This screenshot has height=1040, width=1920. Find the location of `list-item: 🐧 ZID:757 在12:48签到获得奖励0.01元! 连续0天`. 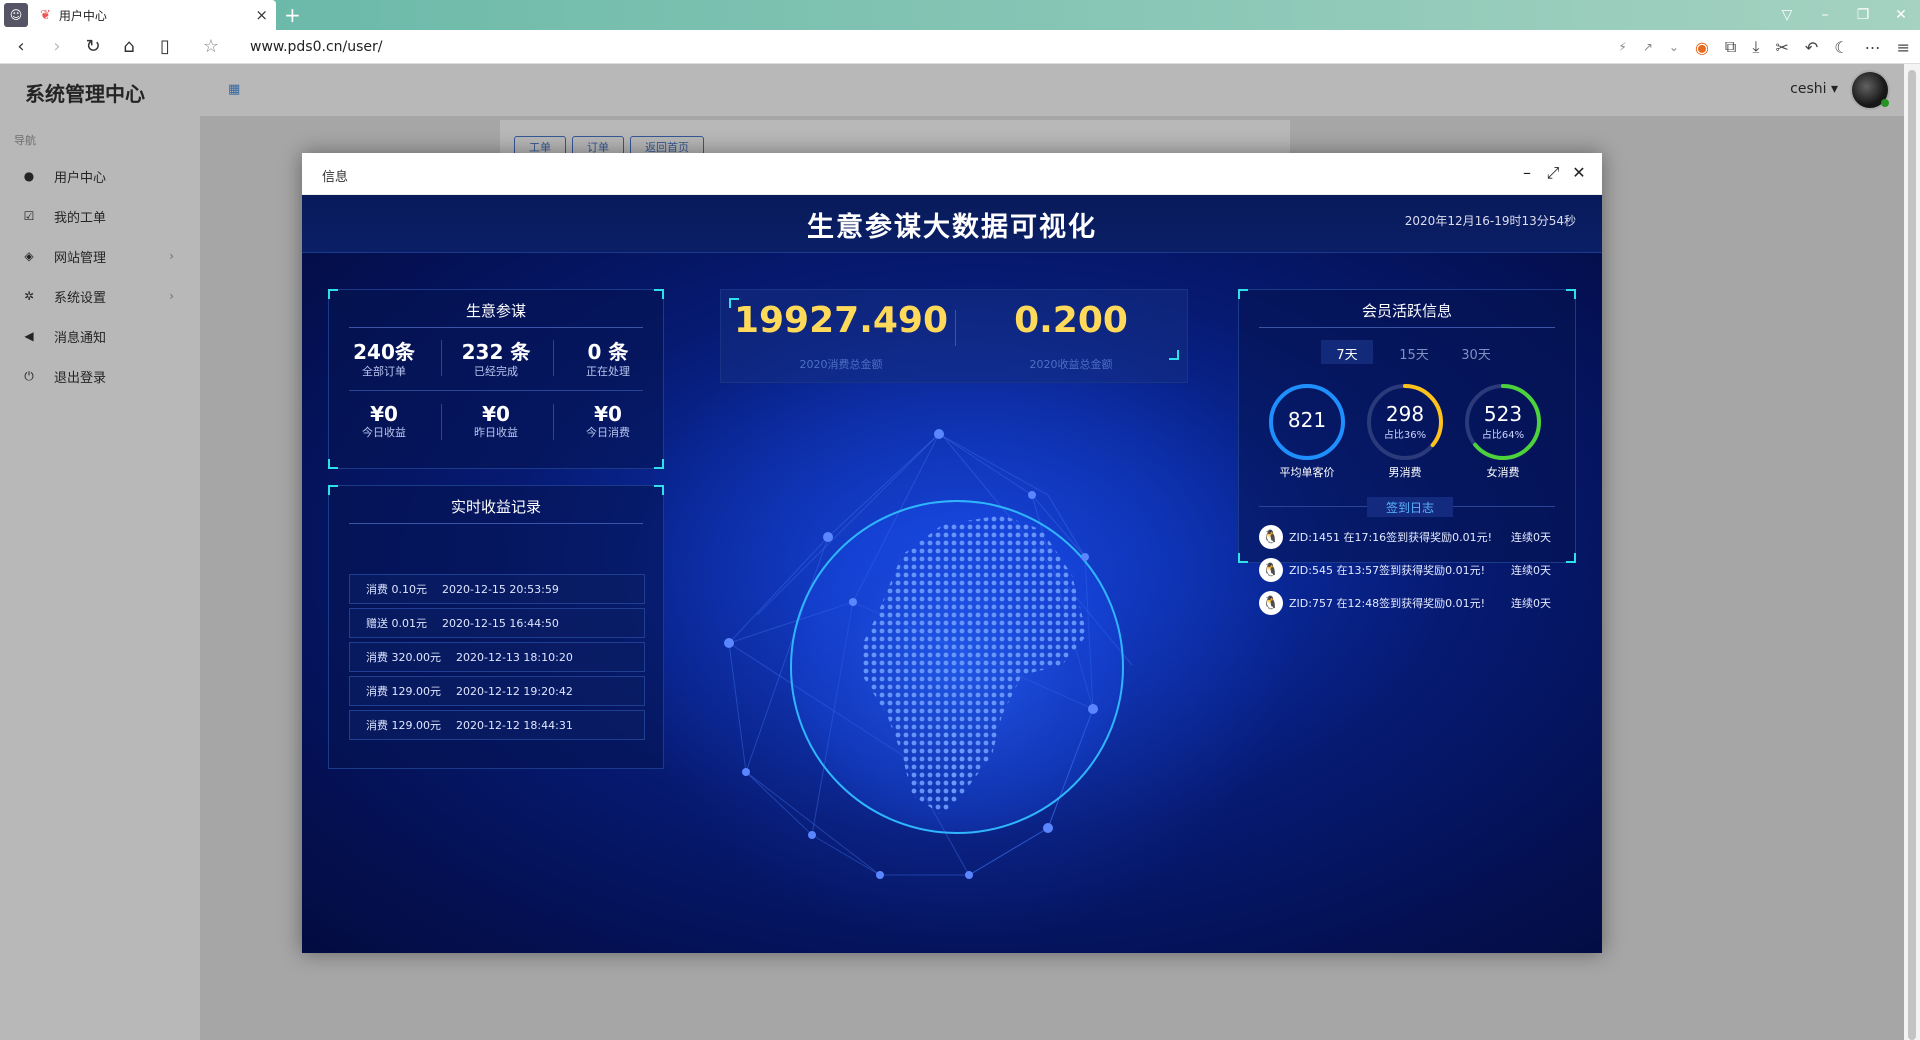

list-item: 🐧 ZID:757 在12:48签到获得奖励0.01元! 连续0天 is located at coordinates (1406, 603).